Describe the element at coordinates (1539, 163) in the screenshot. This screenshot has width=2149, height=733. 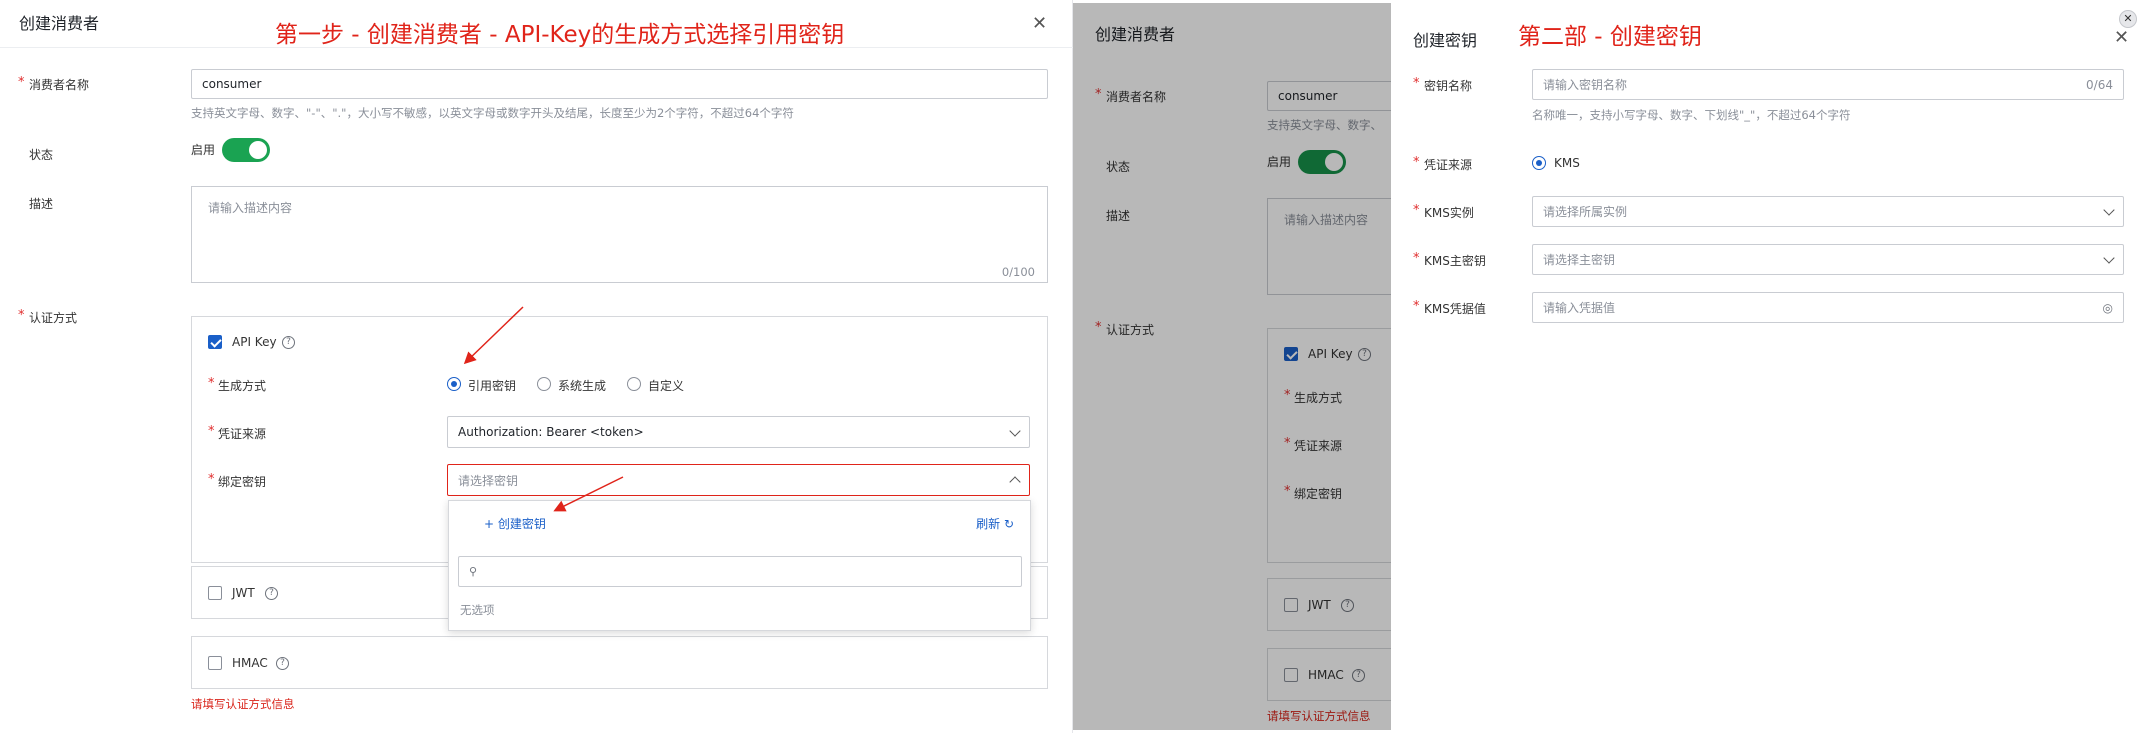
I see `kms-radio` at that location.